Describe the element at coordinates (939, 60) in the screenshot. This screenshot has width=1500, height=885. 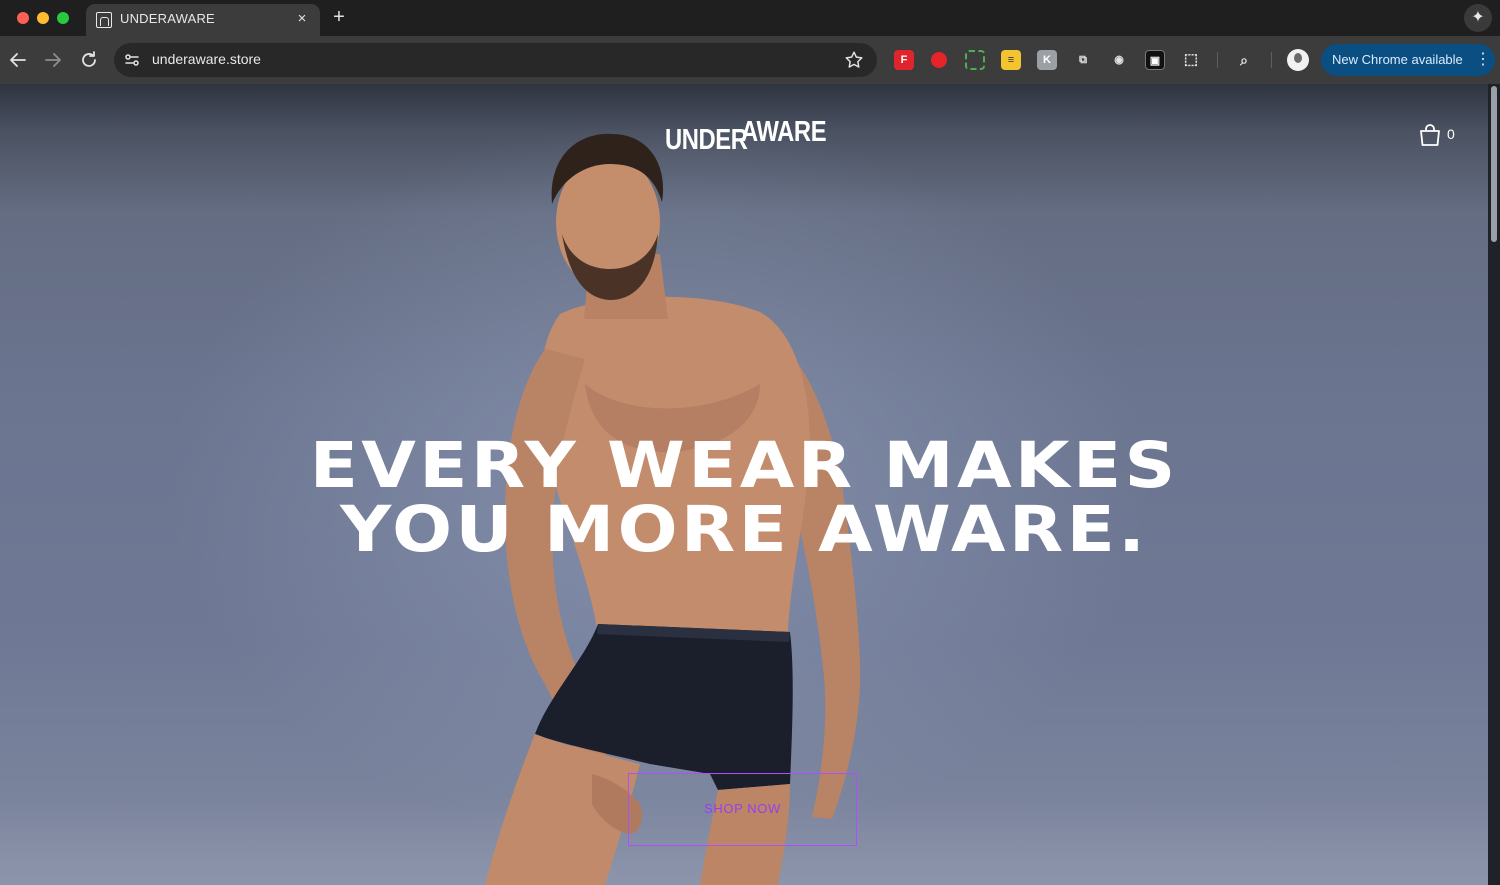
I see `adblock-extension-icon` at that location.